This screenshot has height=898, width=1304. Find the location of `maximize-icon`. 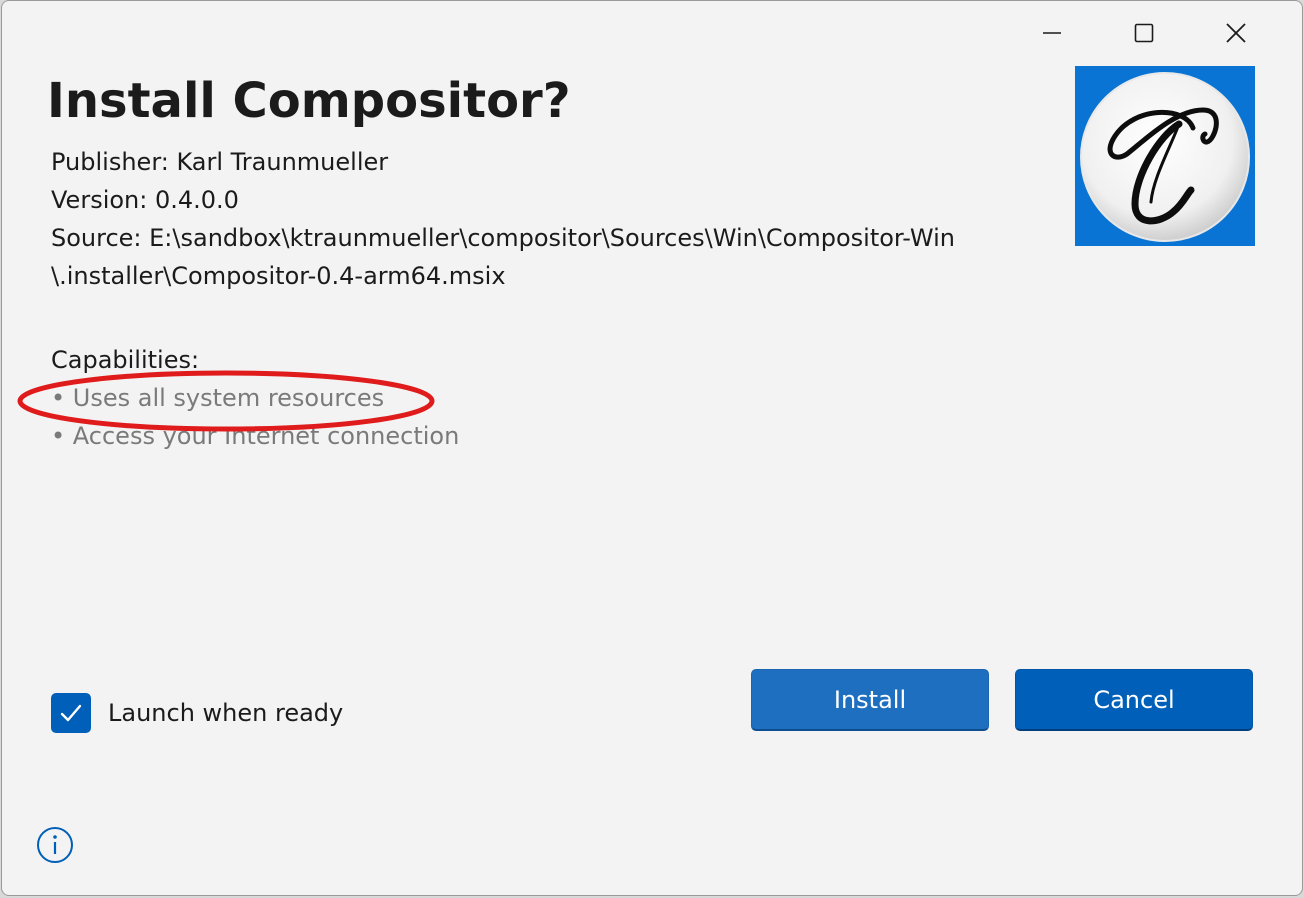

maximize-icon is located at coordinates (1144, 33).